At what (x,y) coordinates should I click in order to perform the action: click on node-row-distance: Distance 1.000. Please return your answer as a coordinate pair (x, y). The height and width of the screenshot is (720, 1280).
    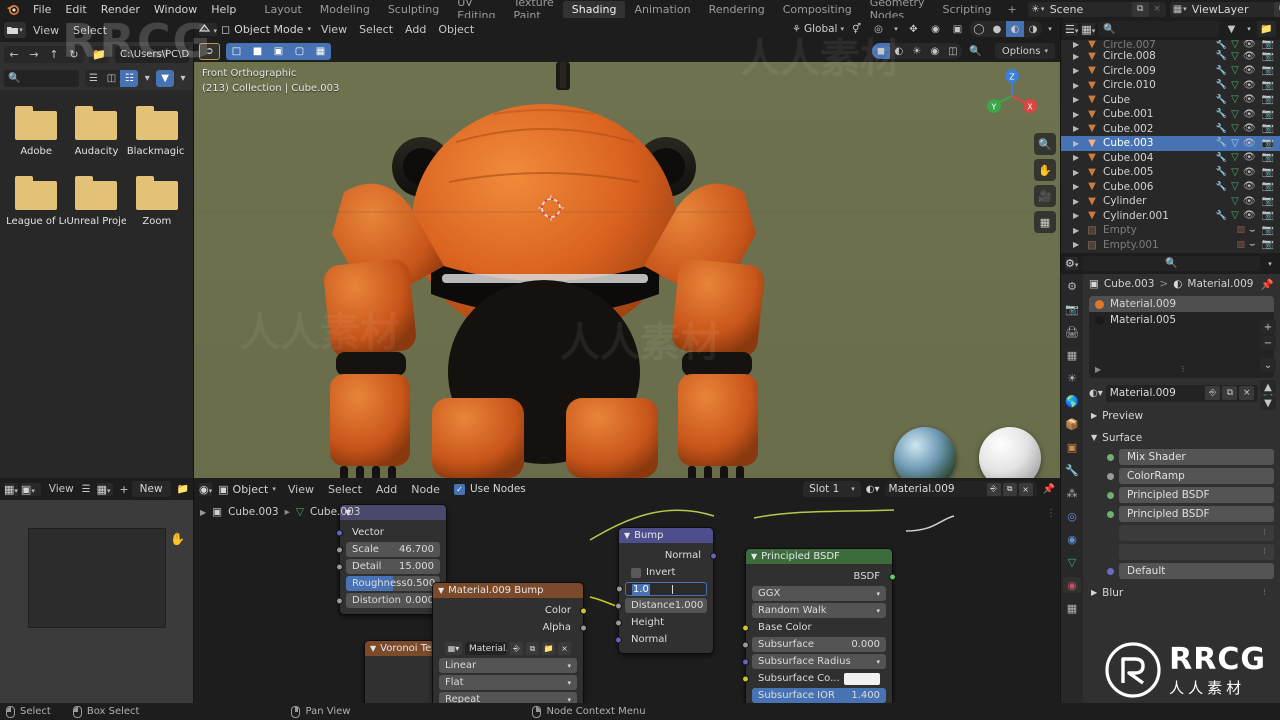
    Looking at the image, I should click on (661, 605).